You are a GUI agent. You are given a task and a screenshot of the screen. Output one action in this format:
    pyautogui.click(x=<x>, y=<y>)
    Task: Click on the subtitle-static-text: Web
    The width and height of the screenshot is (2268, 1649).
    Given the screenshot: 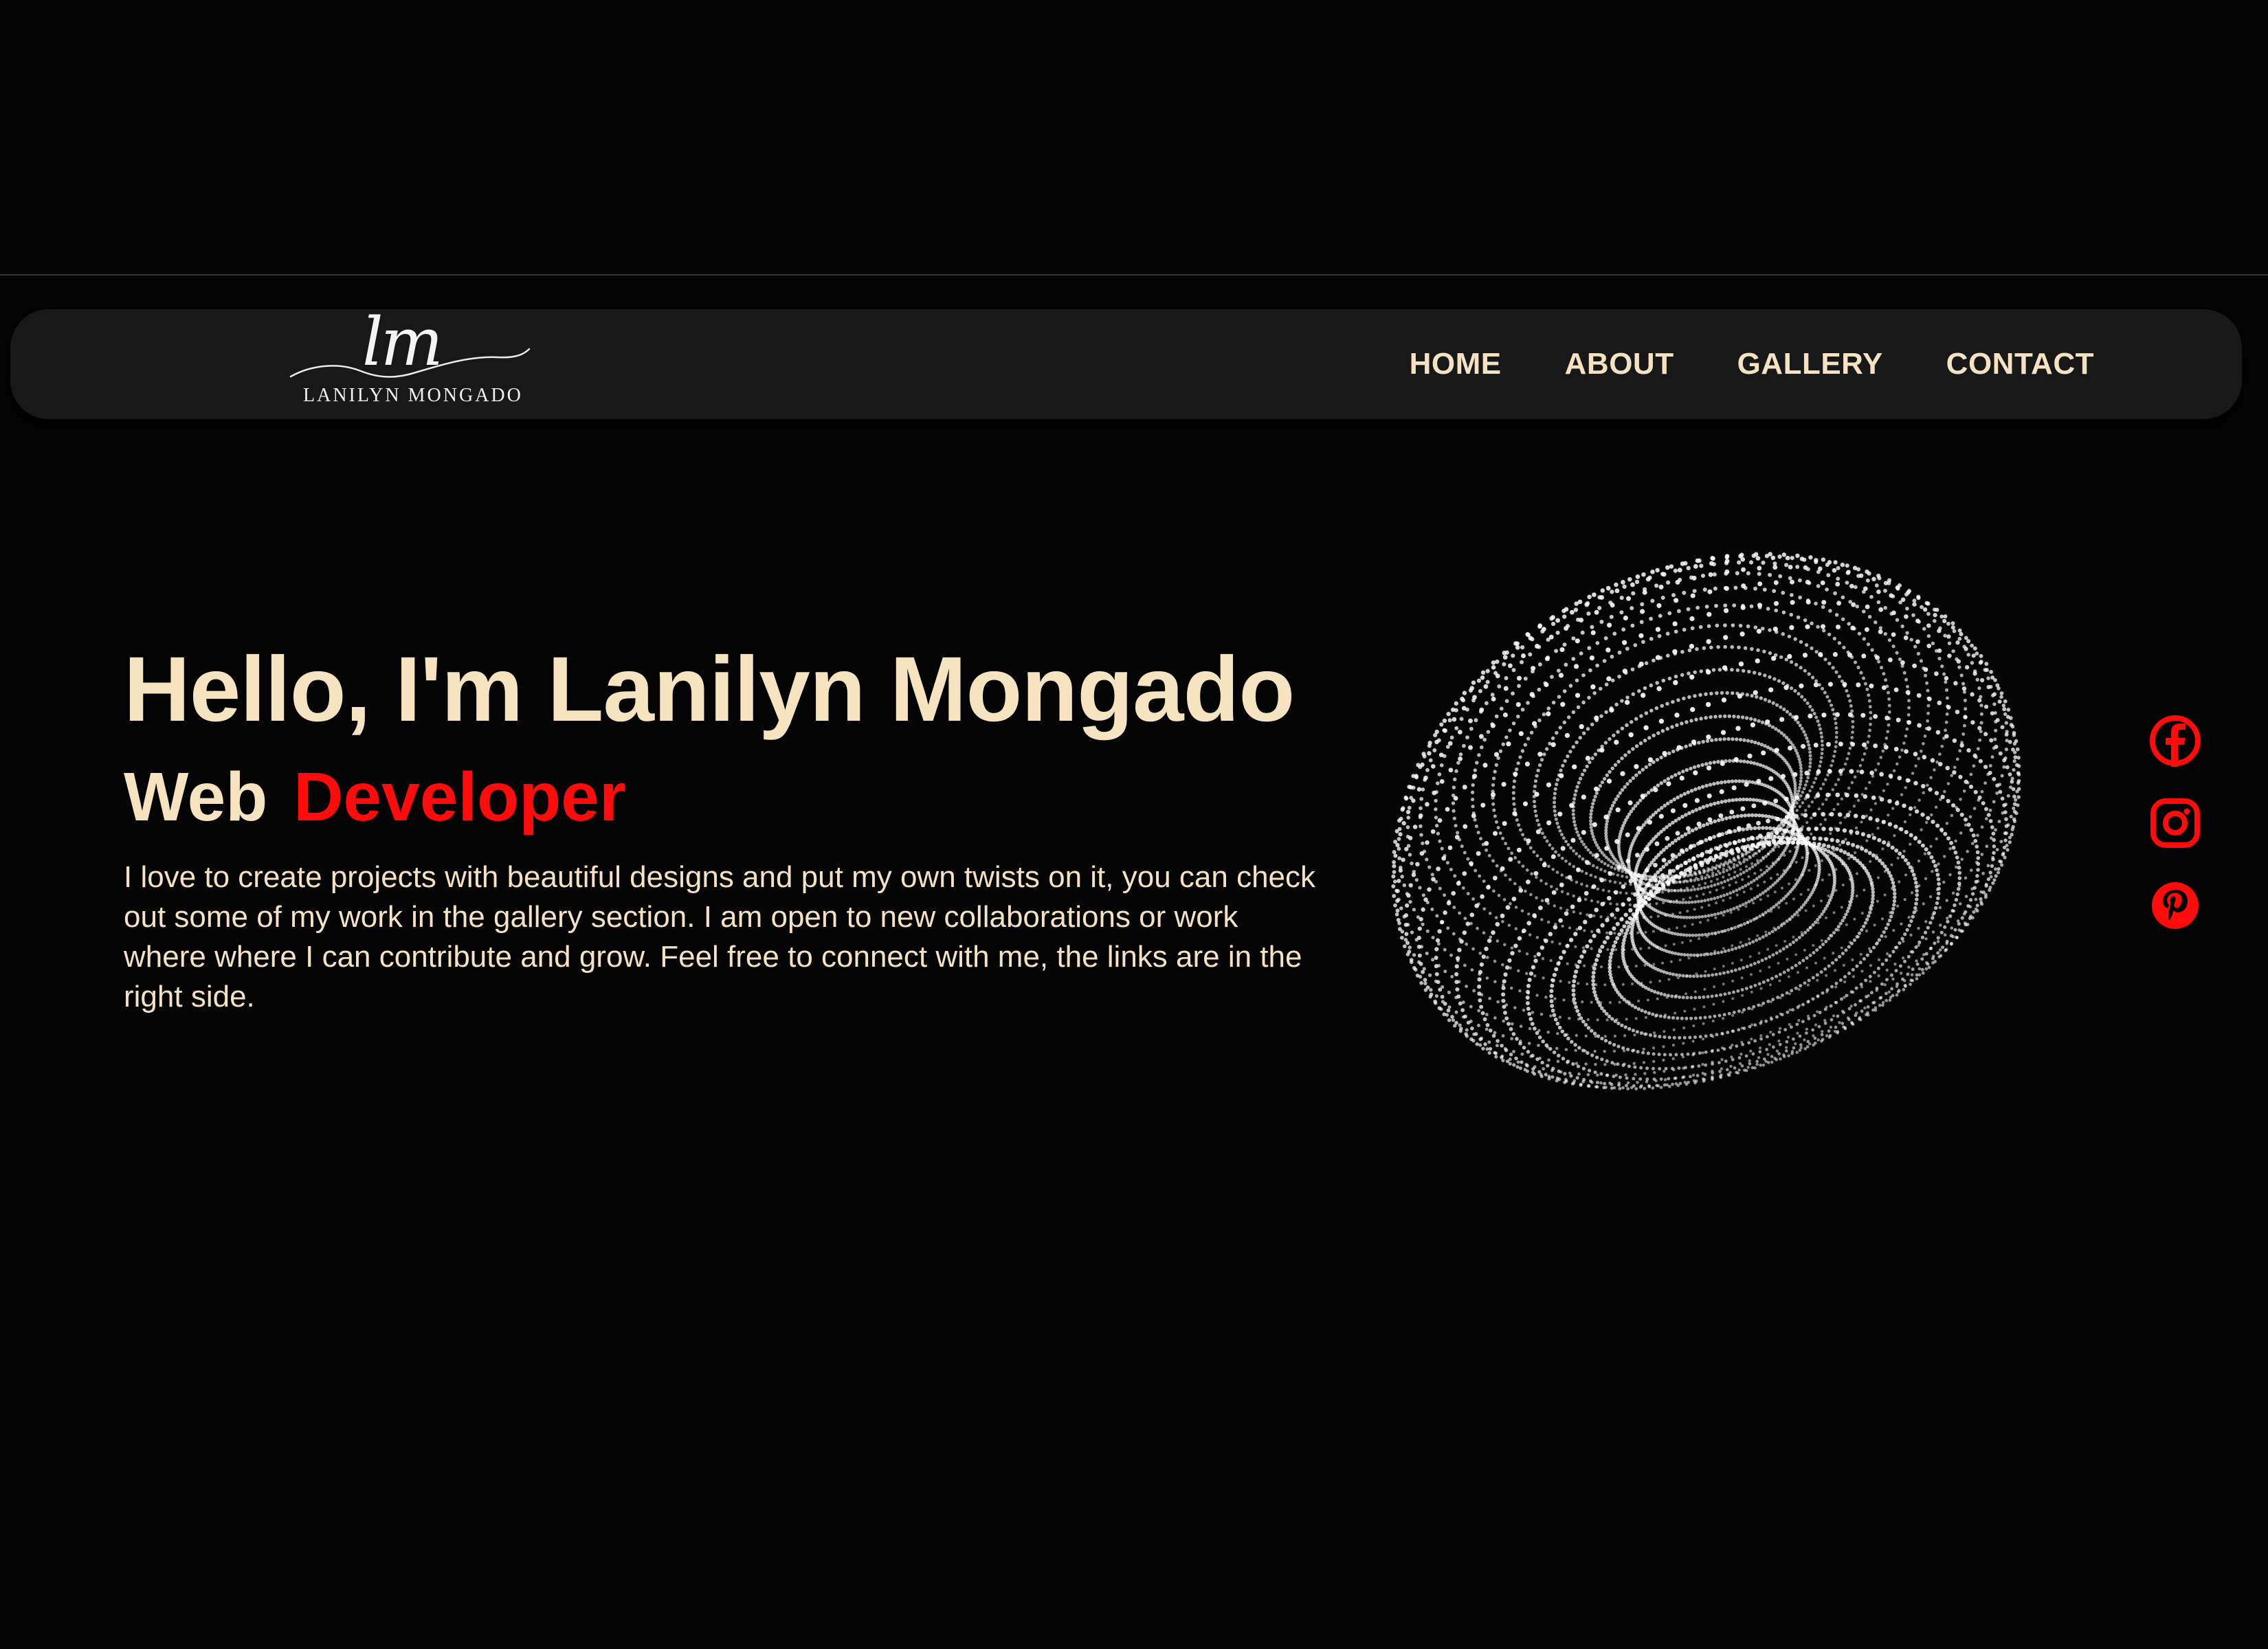 What is the action you would take?
    pyautogui.click(x=196, y=797)
    